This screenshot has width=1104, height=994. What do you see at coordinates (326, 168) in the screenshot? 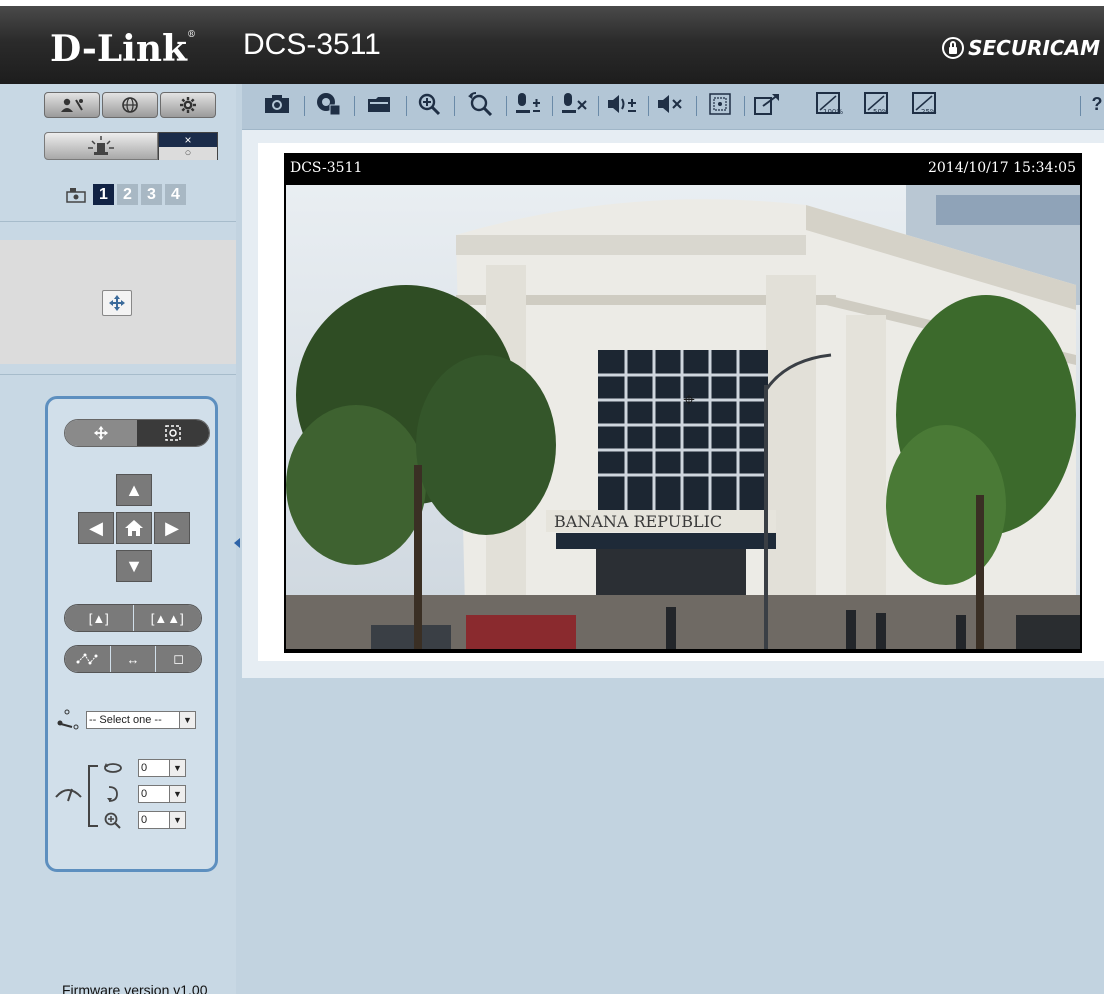
I see `camera-name-label: DCS-3511` at bounding box center [326, 168].